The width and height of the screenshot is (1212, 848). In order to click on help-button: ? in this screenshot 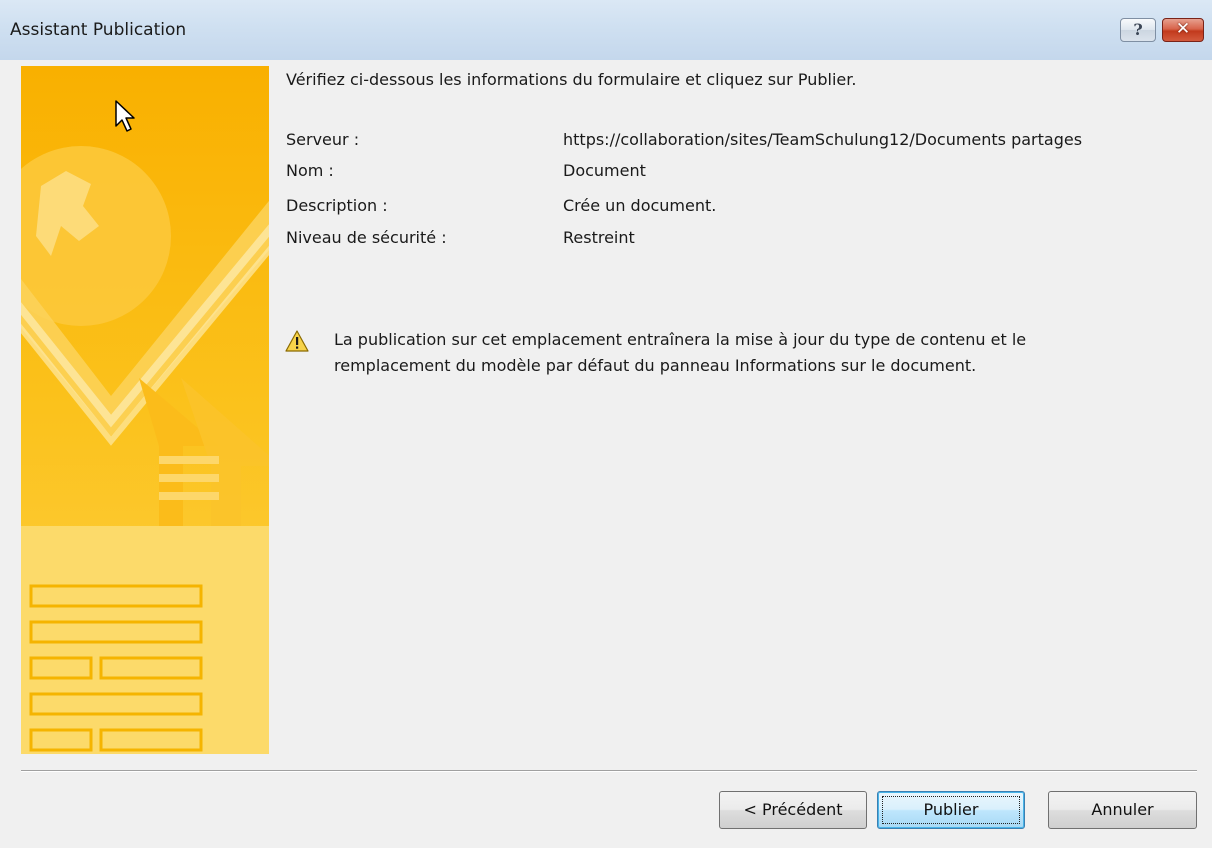, I will do `click(1138, 30)`.